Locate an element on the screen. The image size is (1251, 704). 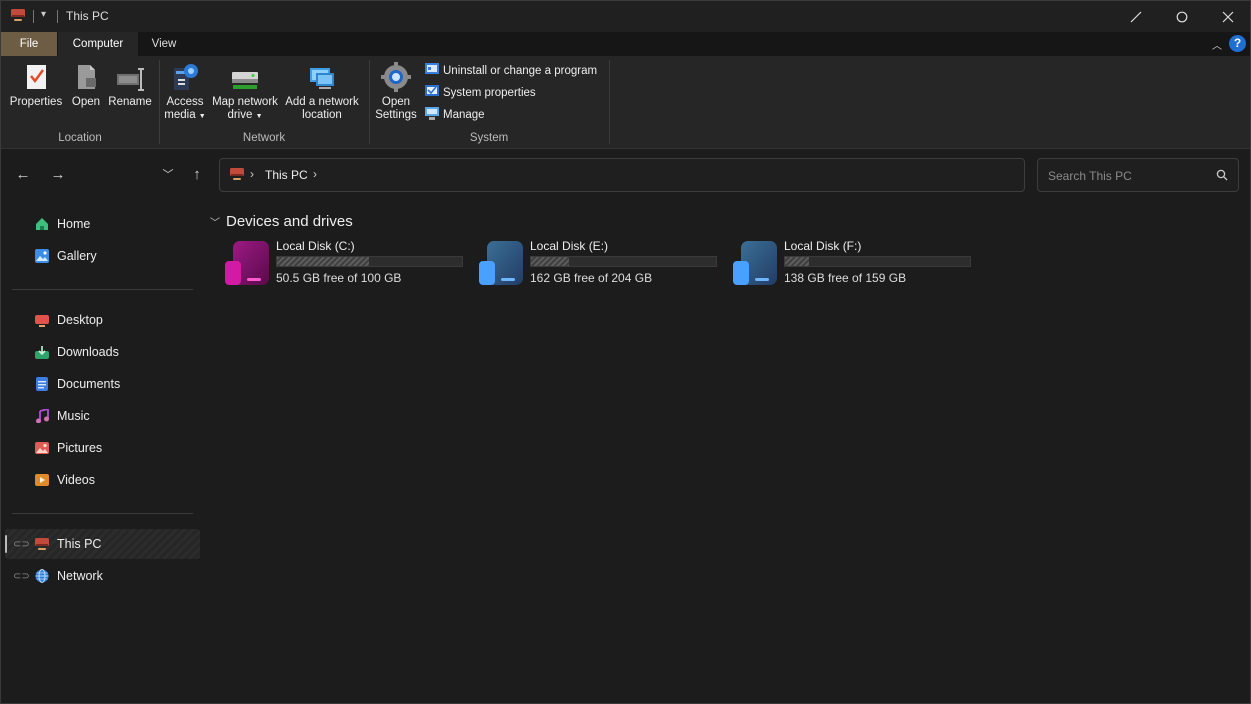
arrow-right-icon: → is located at coordinates (58, 174).